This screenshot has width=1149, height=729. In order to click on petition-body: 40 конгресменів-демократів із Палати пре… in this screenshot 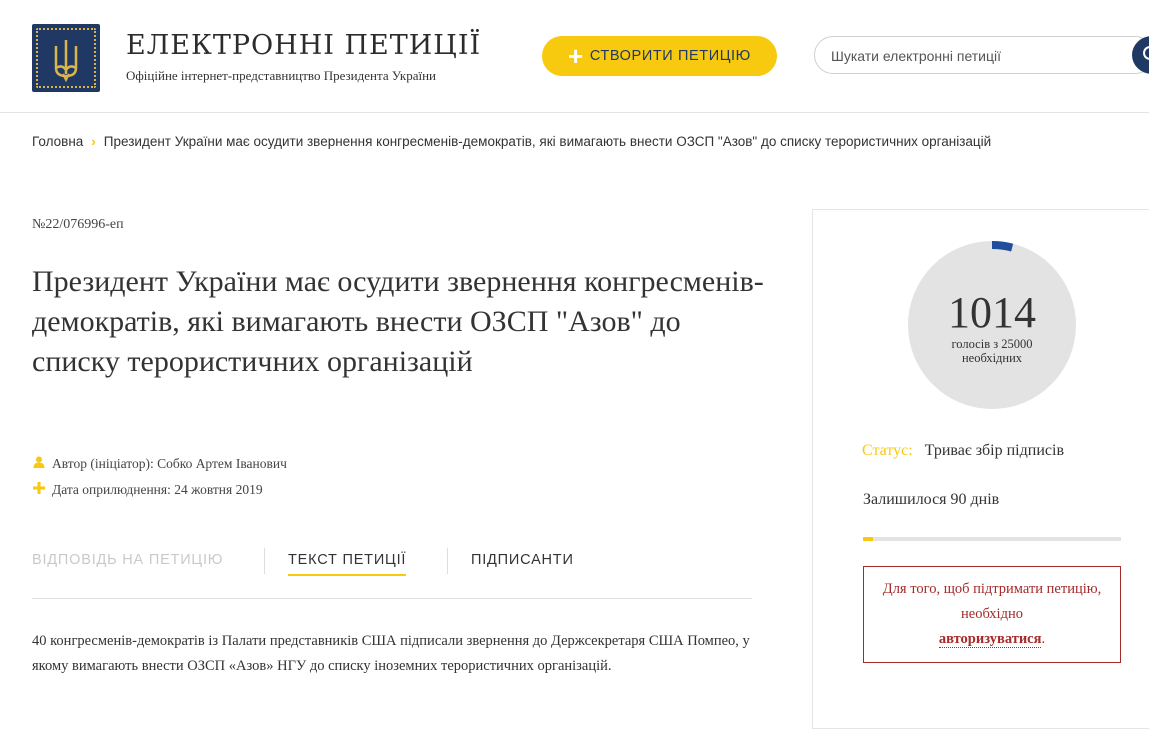, I will do `click(391, 653)`.